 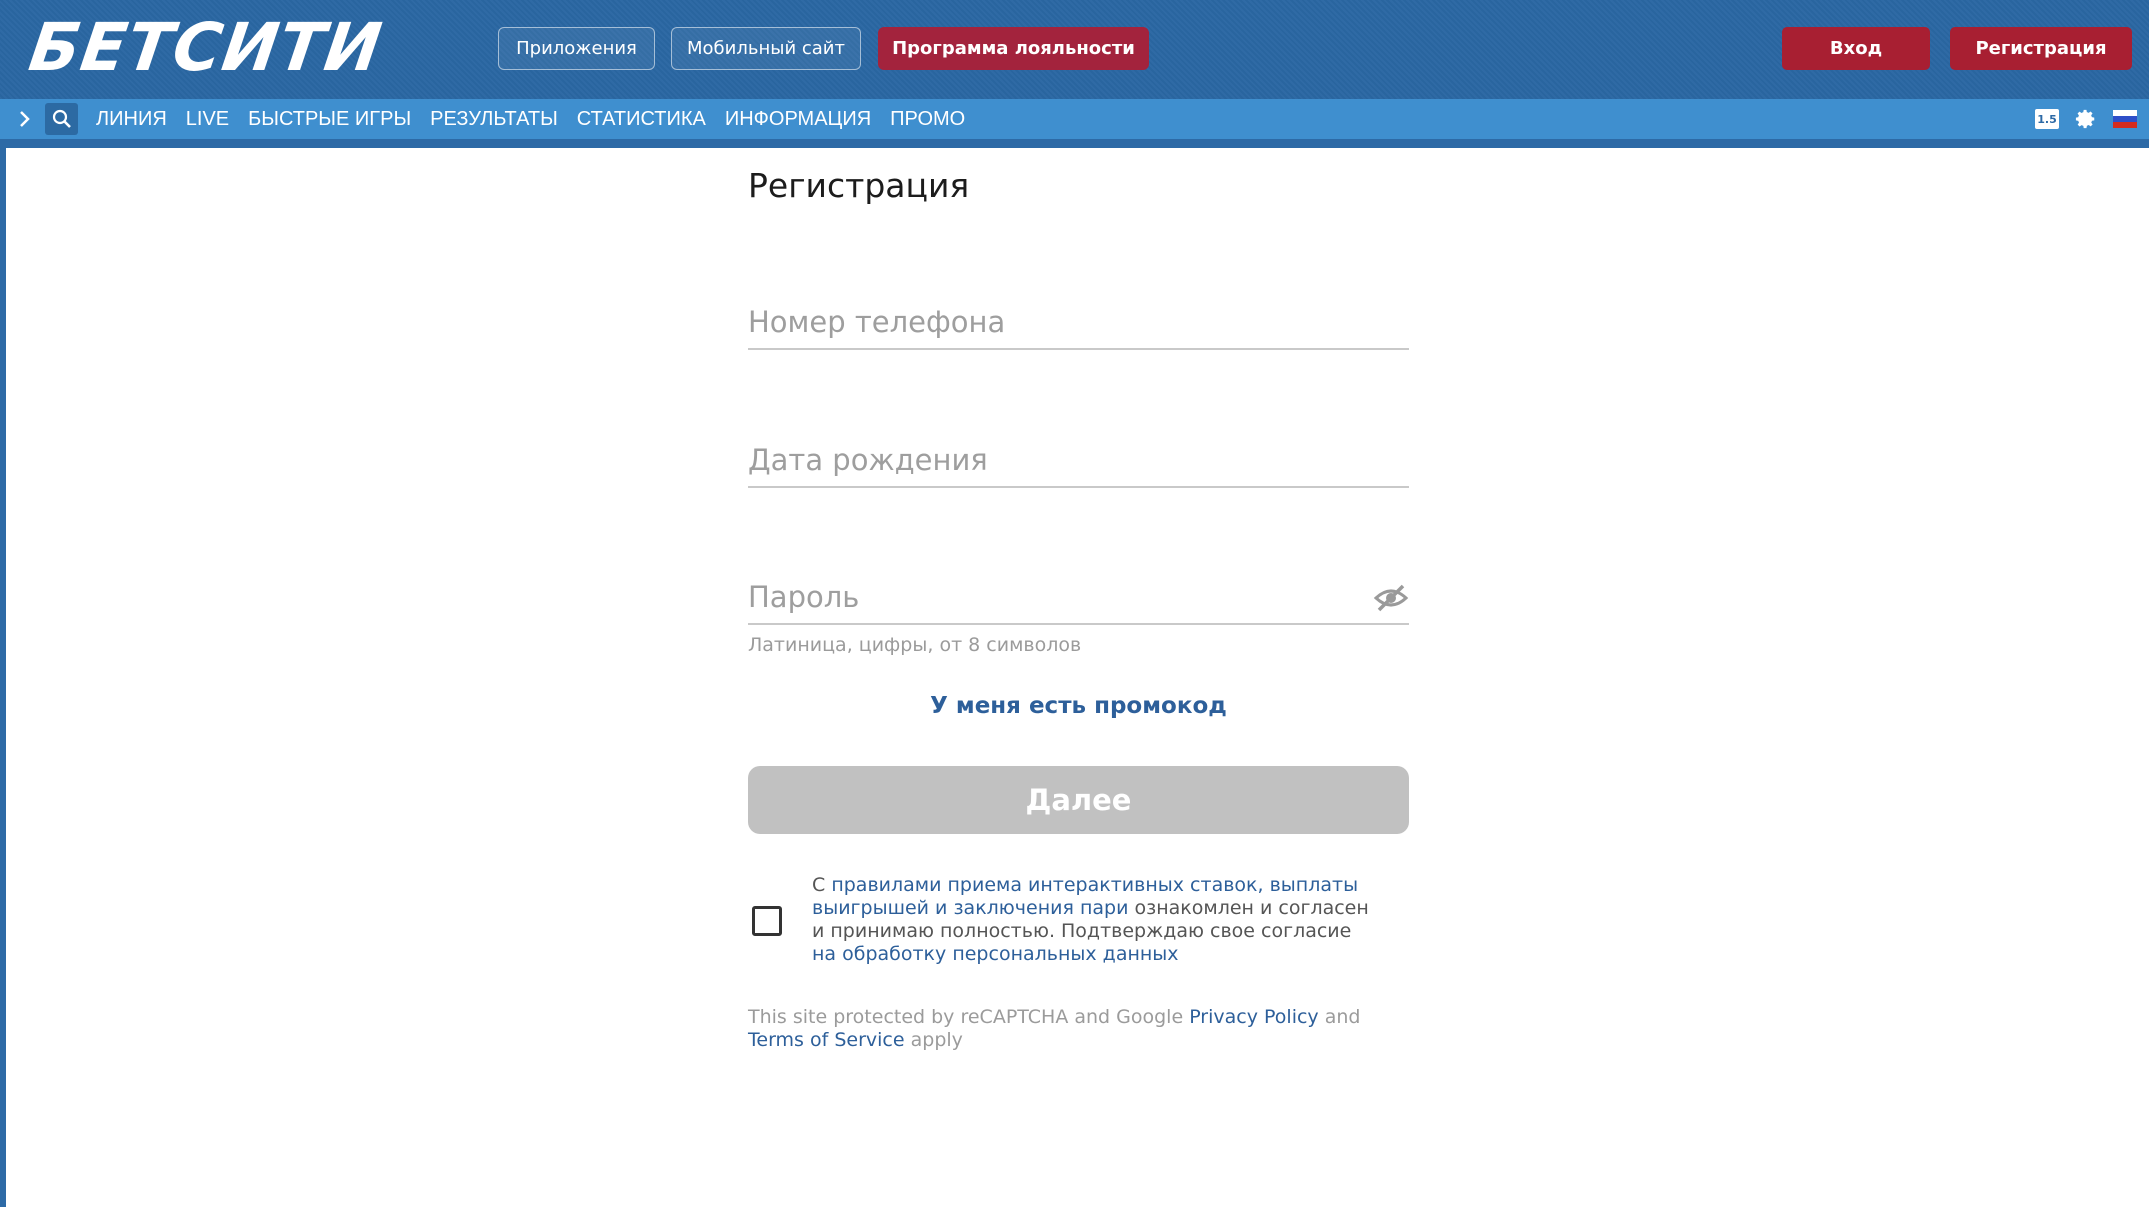 I want to click on captcha-and: and, so click(x=1339, y=1017).